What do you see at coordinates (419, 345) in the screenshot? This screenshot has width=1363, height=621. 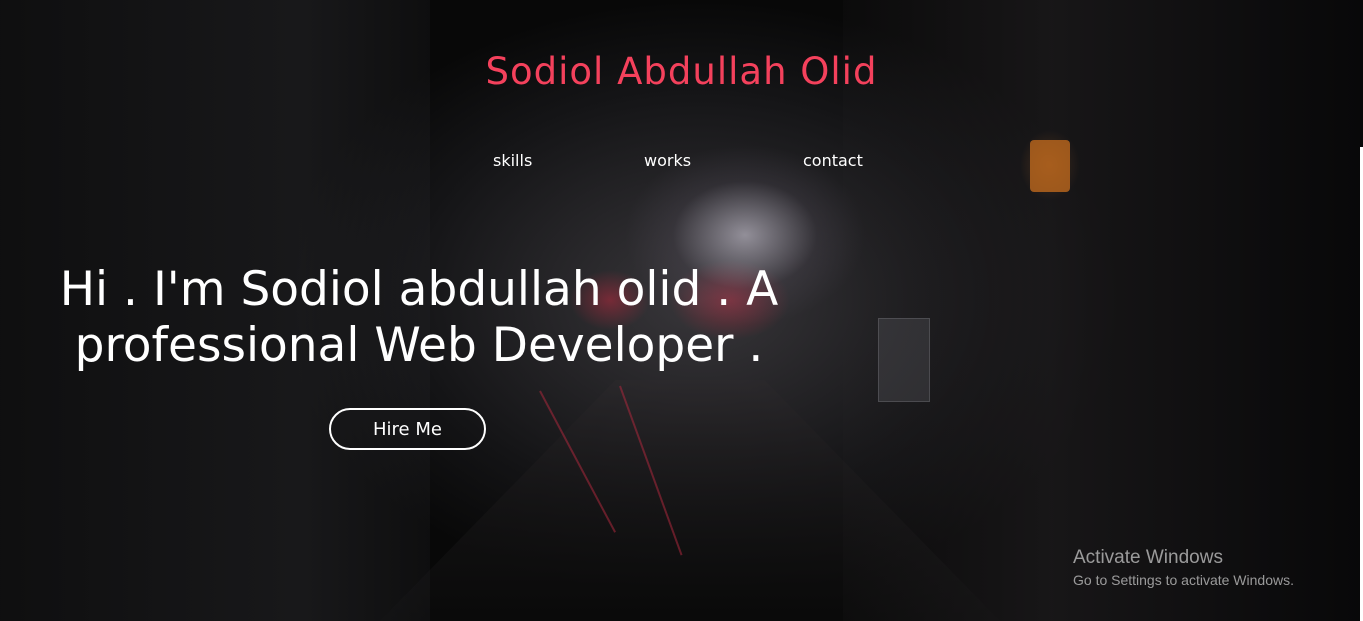 I see `hero-headline-line2: professional Web Developer .` at bounding box center [419, 345].